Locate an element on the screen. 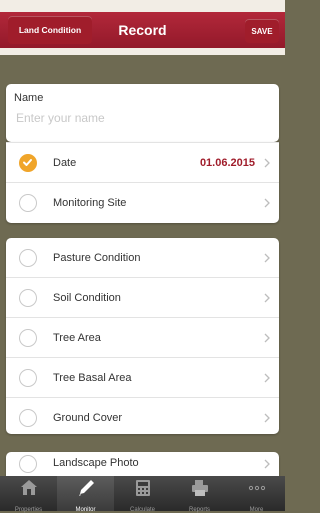 The width and height of the screenshot is (320, 513). row-label: Soil Condition is located at coordinates (87, 297).